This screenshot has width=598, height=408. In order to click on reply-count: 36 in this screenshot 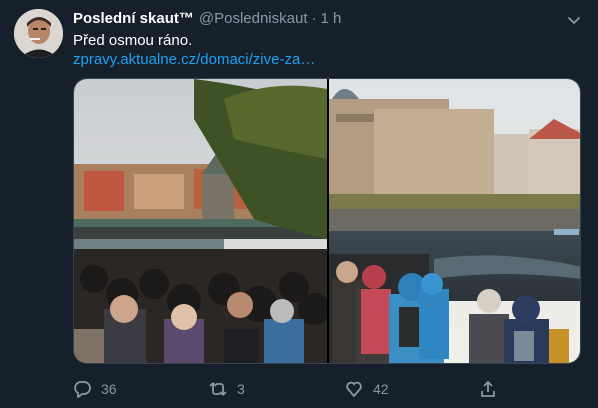, I will do `click(109, 389)`.